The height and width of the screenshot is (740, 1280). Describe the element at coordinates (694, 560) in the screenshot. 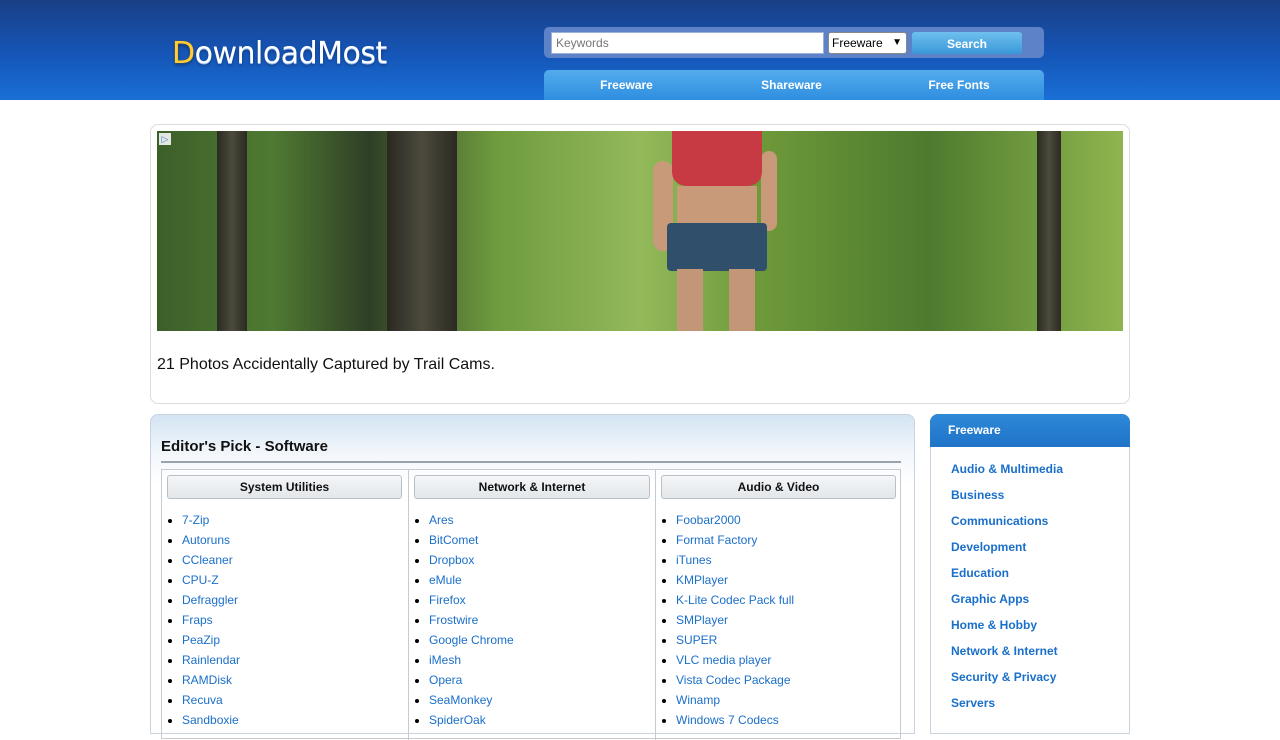

I see `software-link: iTunes` at that location.